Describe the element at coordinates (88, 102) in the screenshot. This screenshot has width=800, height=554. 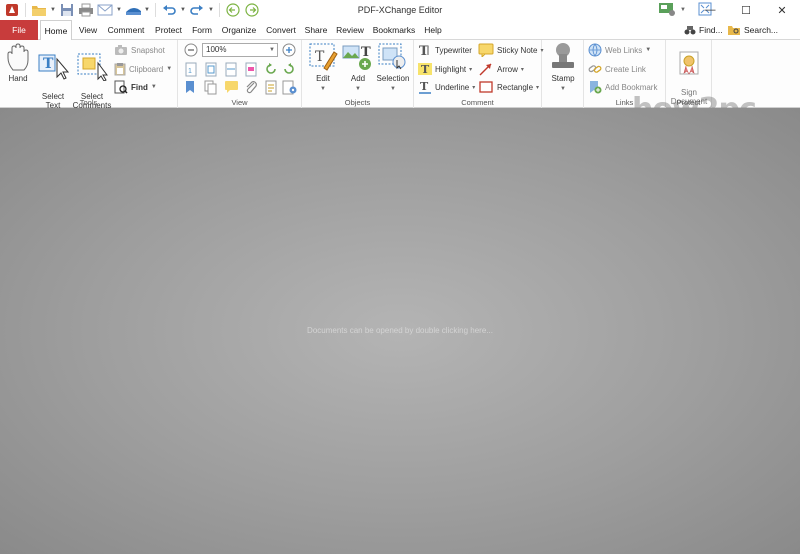
I see `group-label-tools: Tools` at that location.